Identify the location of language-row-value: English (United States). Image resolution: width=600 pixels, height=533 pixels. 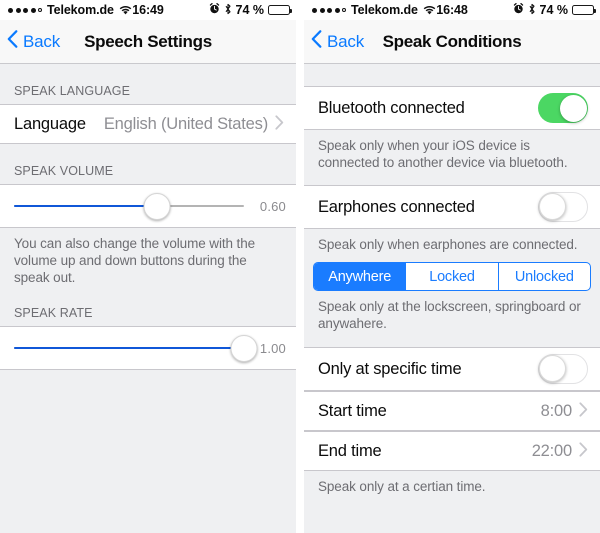
(185, 123).